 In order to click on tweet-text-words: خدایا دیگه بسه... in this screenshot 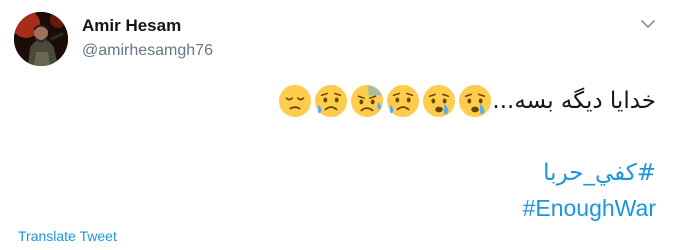, I will do `click(574, 101)`.